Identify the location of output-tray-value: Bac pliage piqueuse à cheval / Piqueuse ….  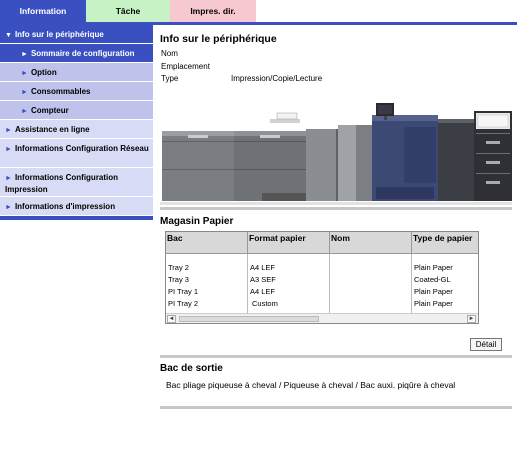
(311, 385).